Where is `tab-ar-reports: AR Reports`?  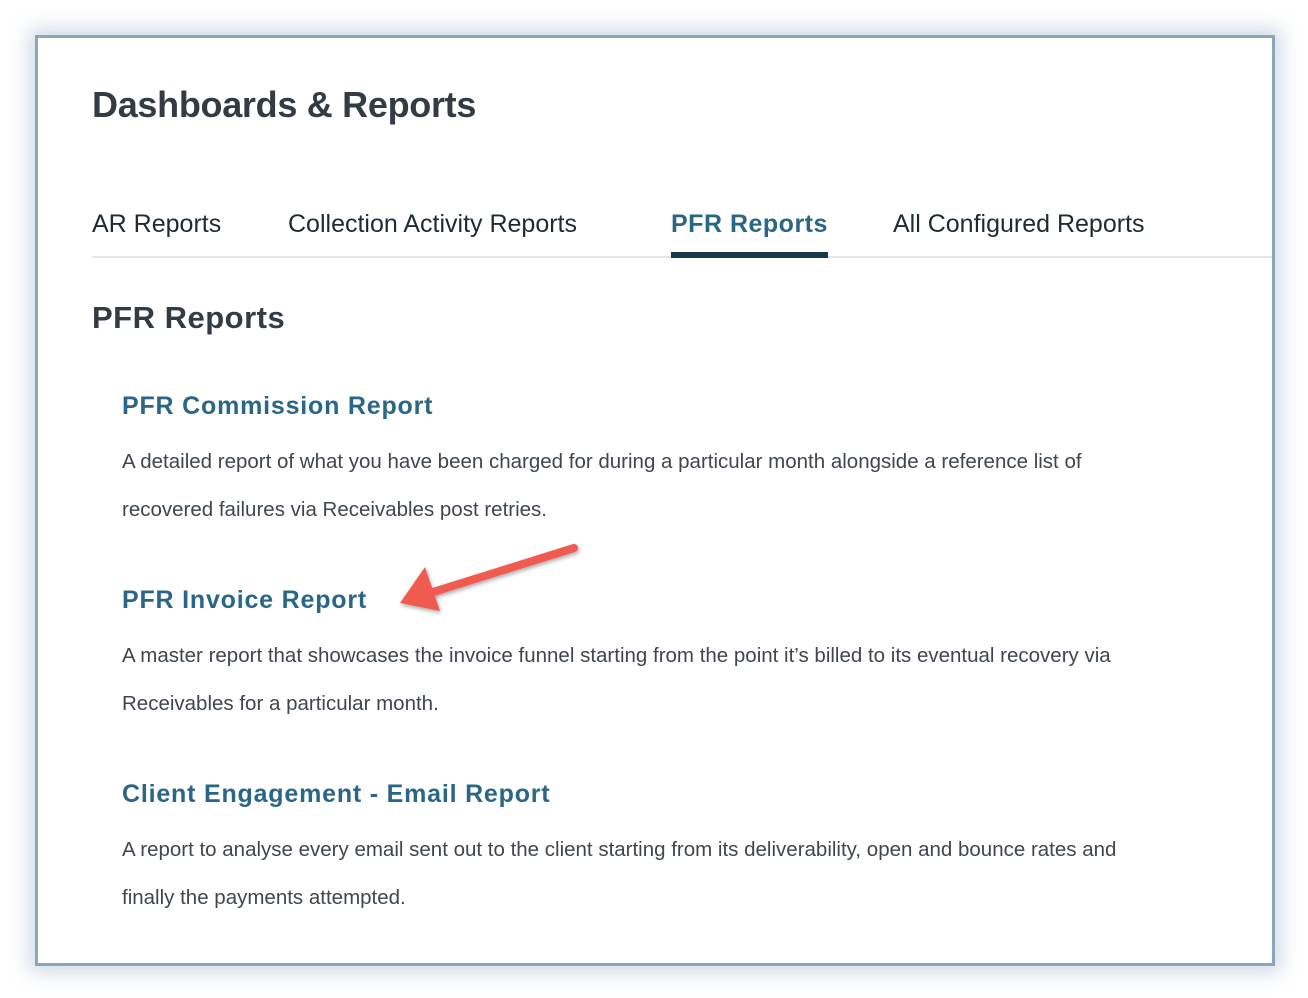 tab-ar-reports: AR Reports is located at coordinates (156, 231).